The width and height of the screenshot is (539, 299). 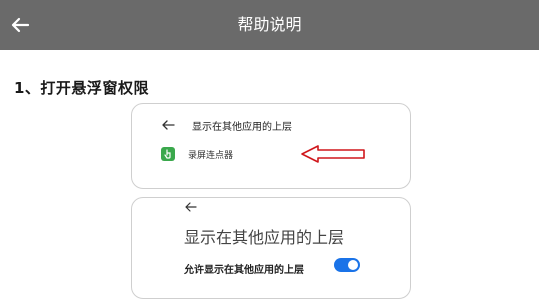 I want to click on permission-toggle-label: 允许显示在其他应用的上层, so click(x=244, y=270).